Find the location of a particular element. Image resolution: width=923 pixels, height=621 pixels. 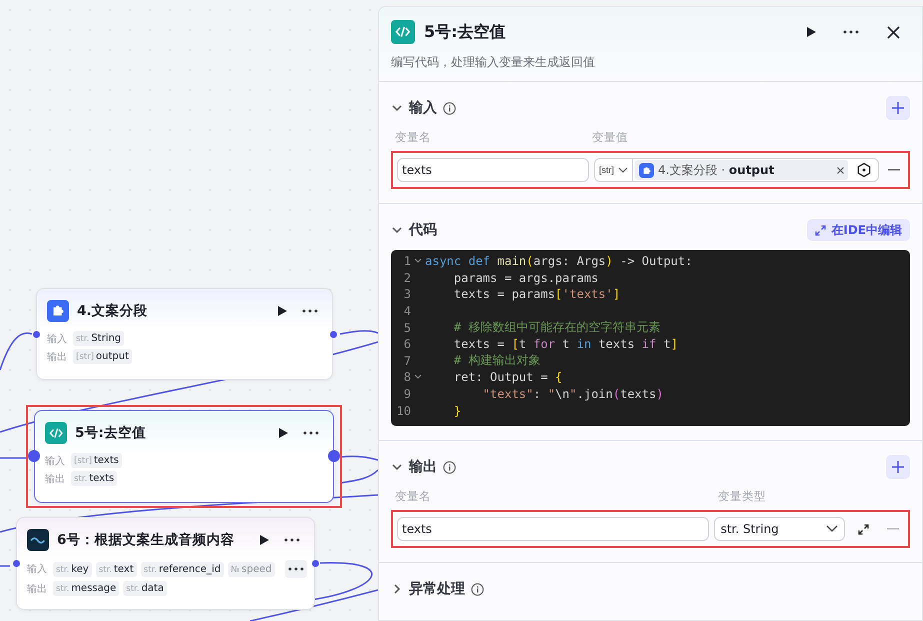

node-title: 6号：根据文案生成音频内容 is located at coordinates (146, 540).